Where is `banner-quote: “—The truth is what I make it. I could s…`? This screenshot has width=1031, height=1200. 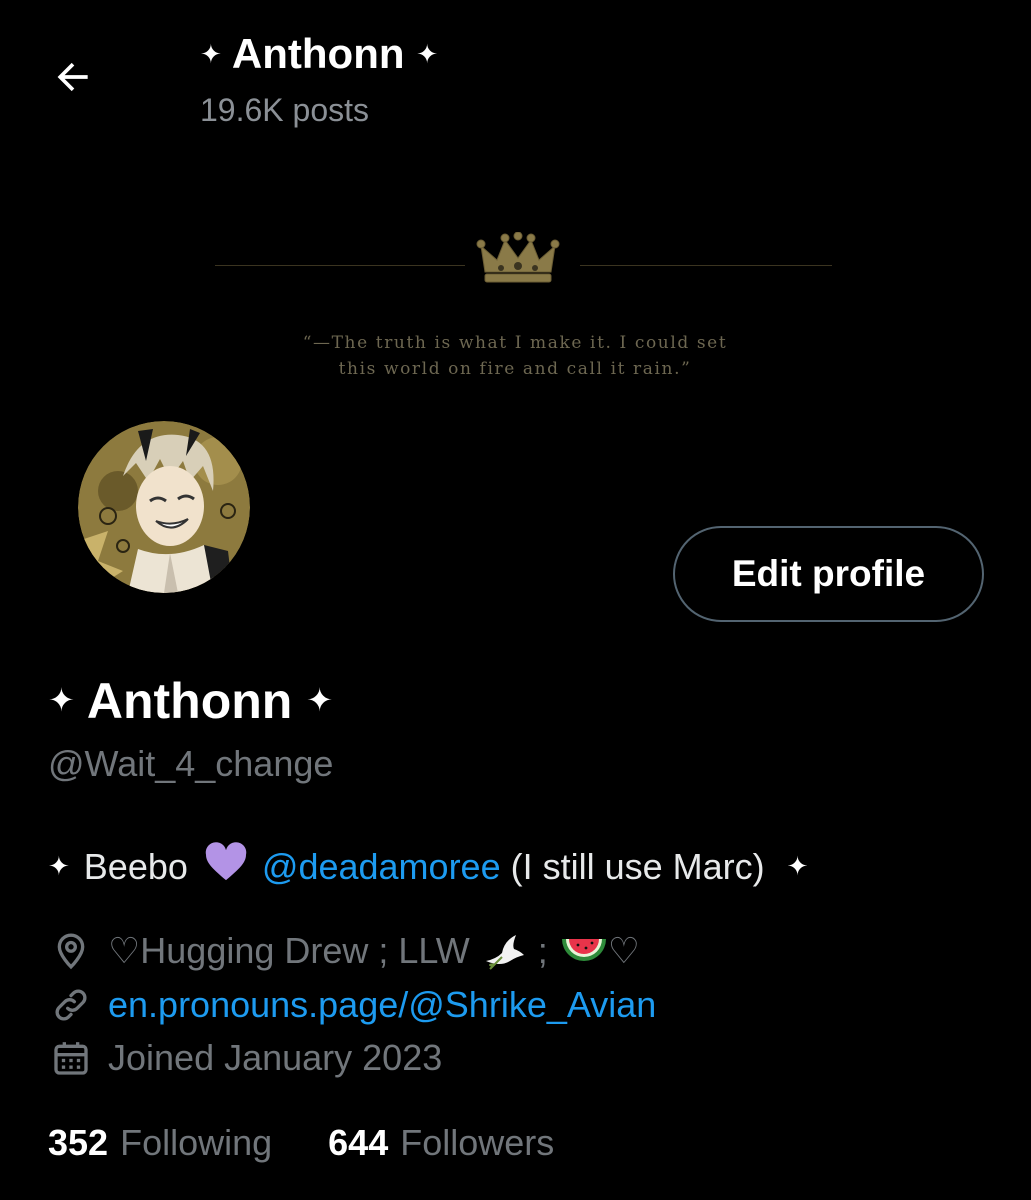 banner-quote: “—The truth is what I make it. I could s… is located at coordinates (515, 356).